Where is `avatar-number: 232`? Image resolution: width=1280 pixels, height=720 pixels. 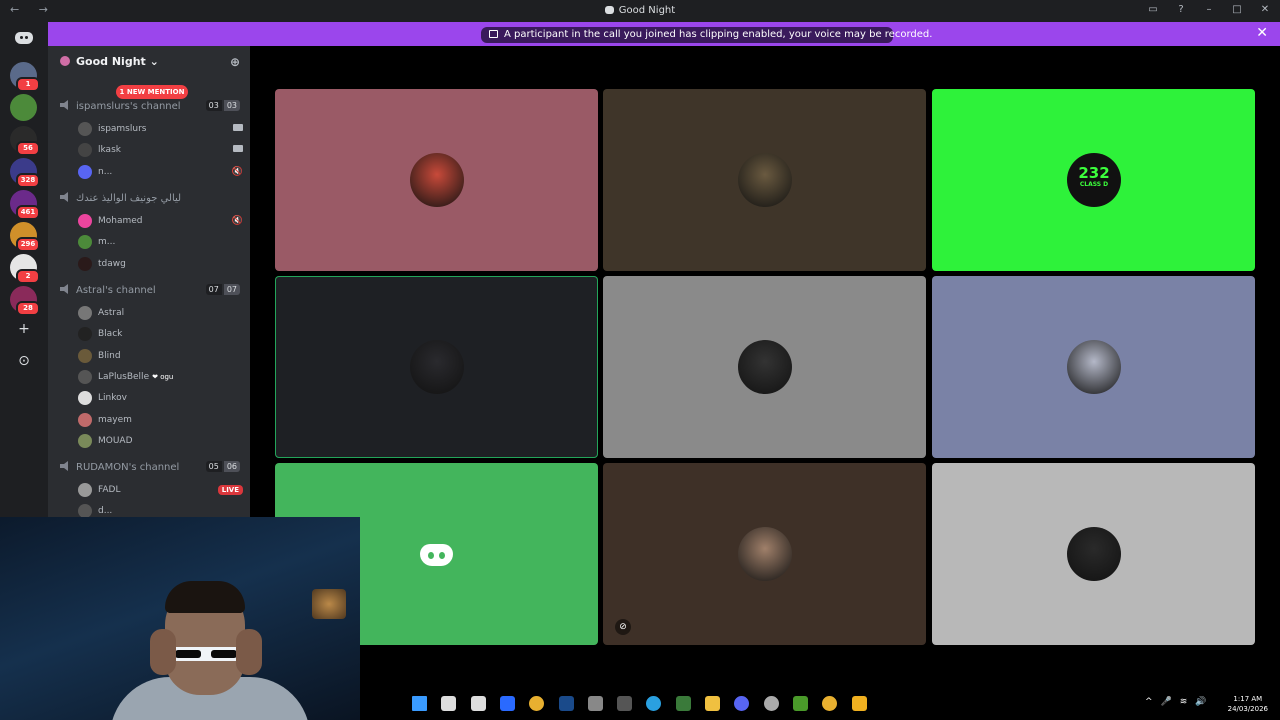
avatar-number: 232 is located at coordinates (1094, 173).